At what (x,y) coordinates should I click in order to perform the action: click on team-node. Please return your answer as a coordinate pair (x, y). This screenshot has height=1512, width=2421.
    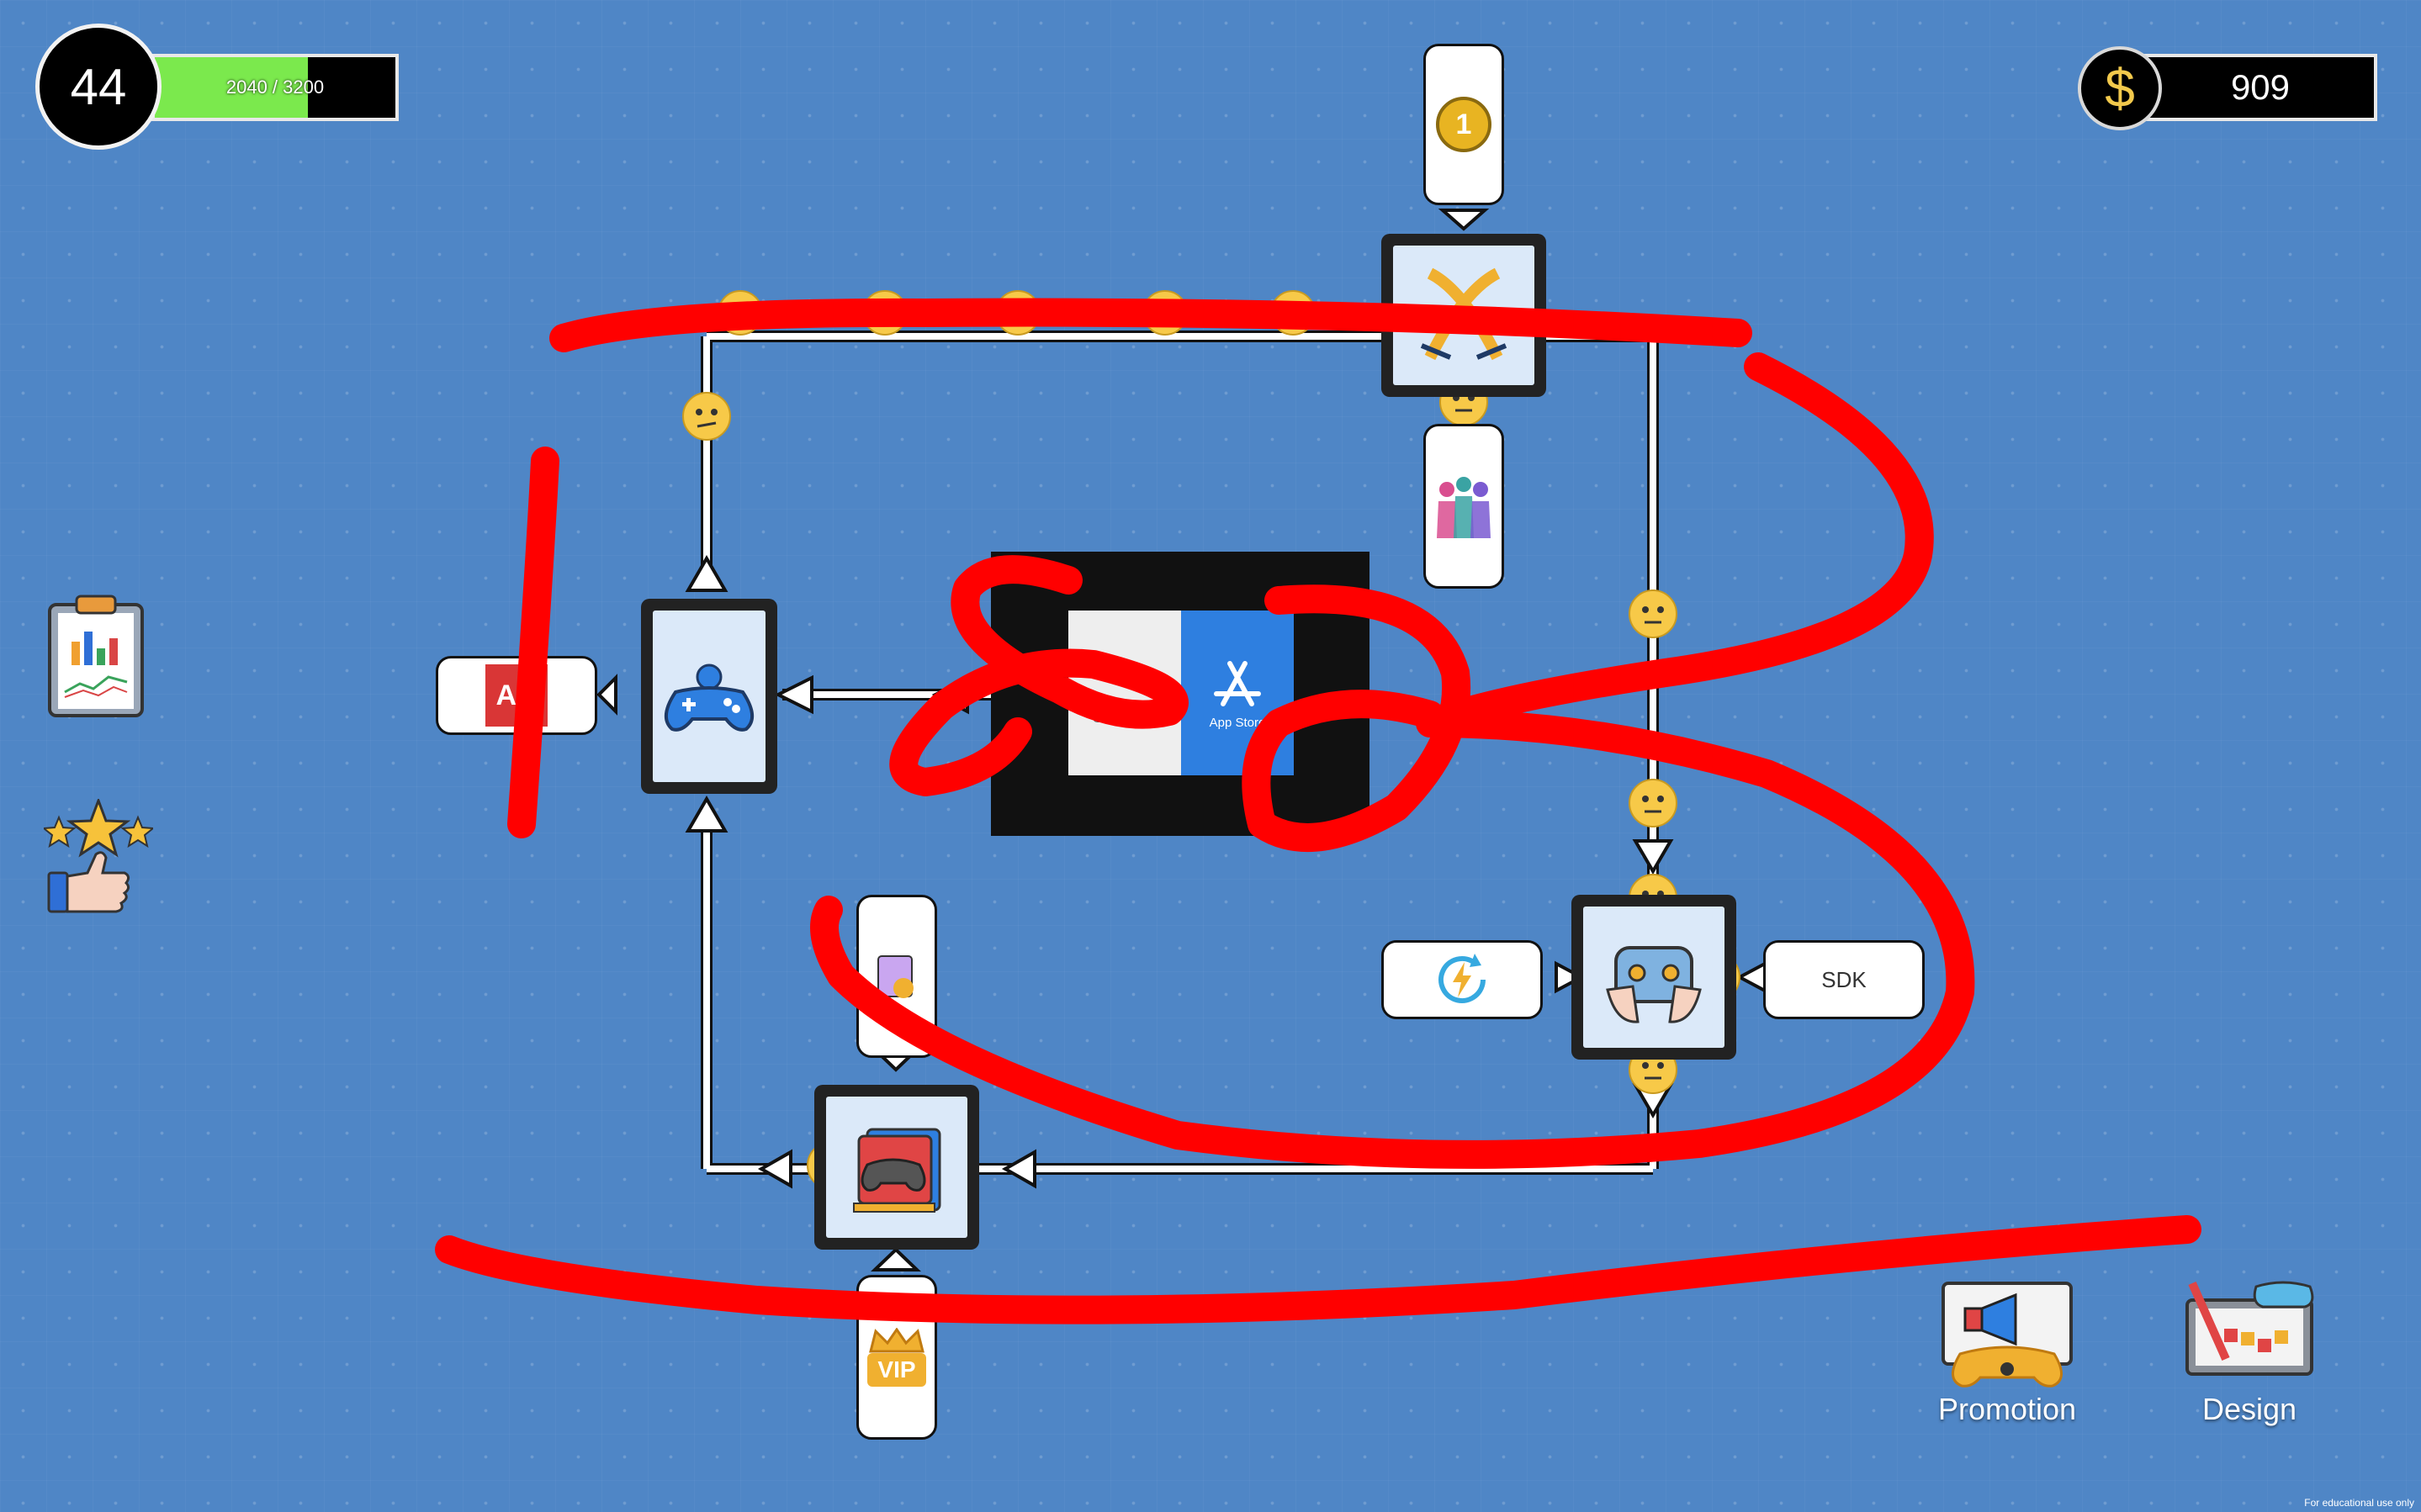
    Looking at the image, I should click on (1464, 506).